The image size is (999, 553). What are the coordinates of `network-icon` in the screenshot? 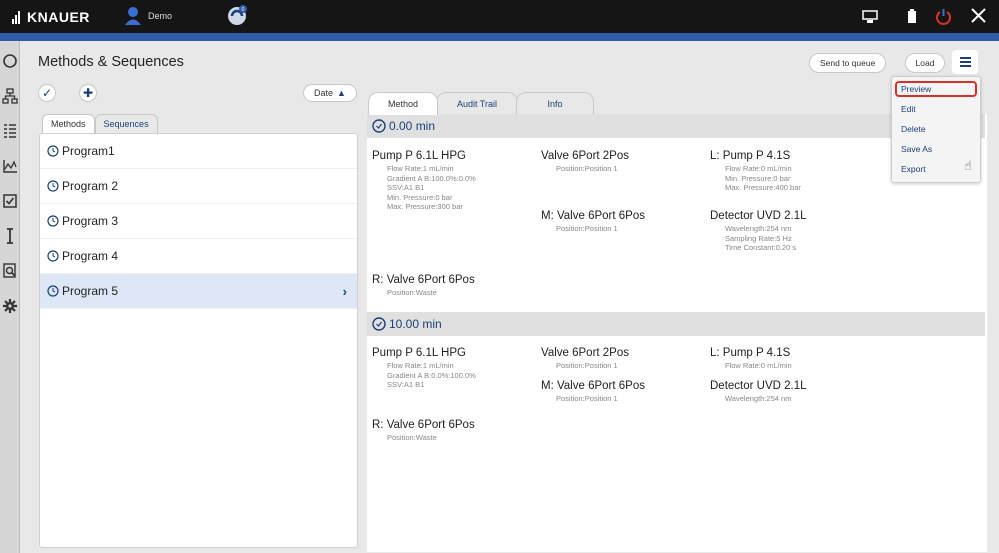 It's located at (10, 96).